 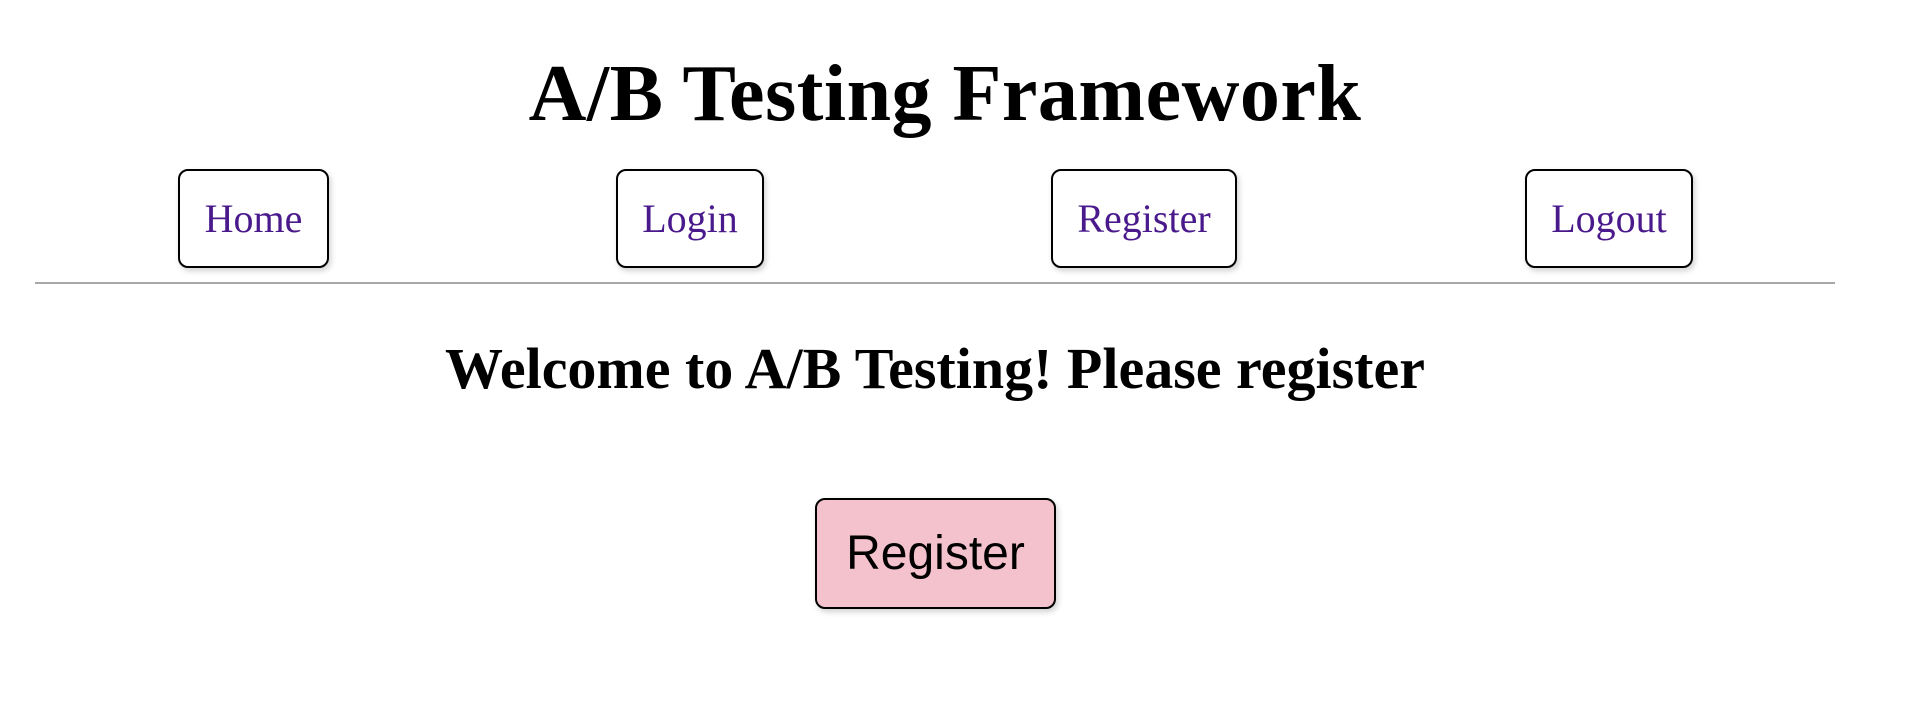 What do you see at coordinates (1144, 218) in the screenshot?
I see `nav-register-link: Register` at bounding box center [1144, 218].